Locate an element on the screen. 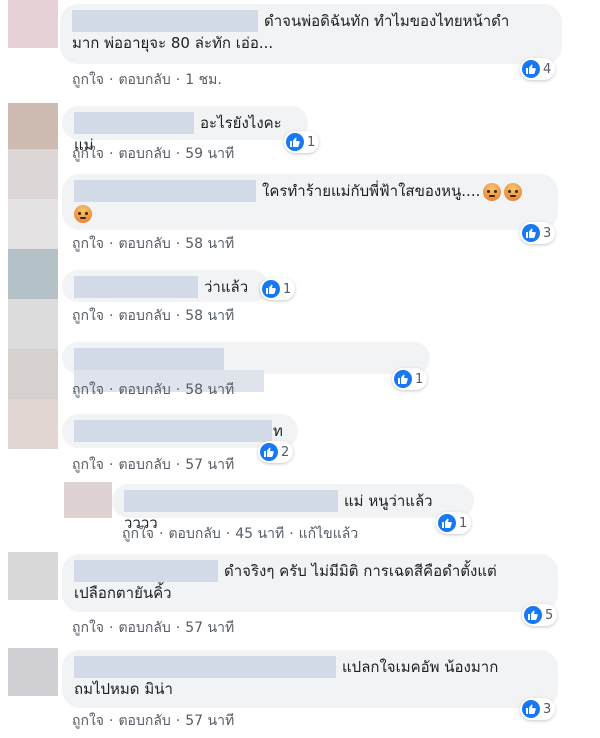 The width and height of the screenshot is (600, 738). comment-bubble: ว่าแล้ว is located at coordinates (165, 286).